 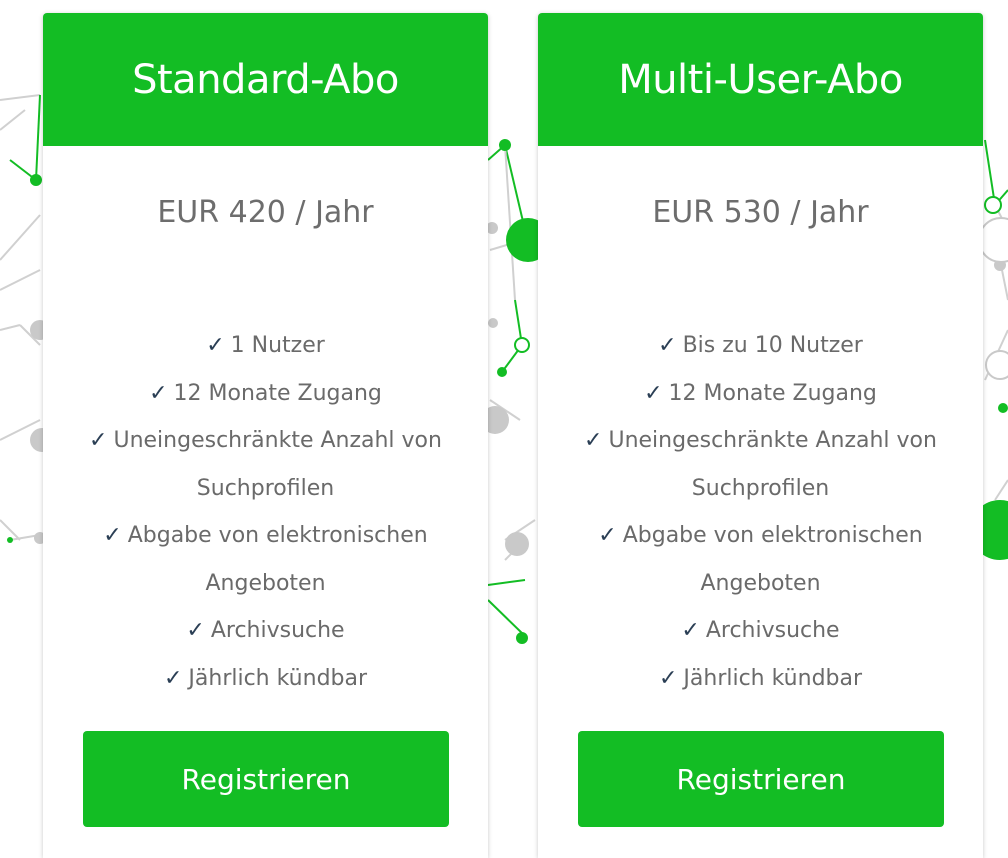 What do you see at coordinates (265, 212) in the screenshot?
I see `plan-price: EUR 420 / Jahr` at bounding box center [265, 212].